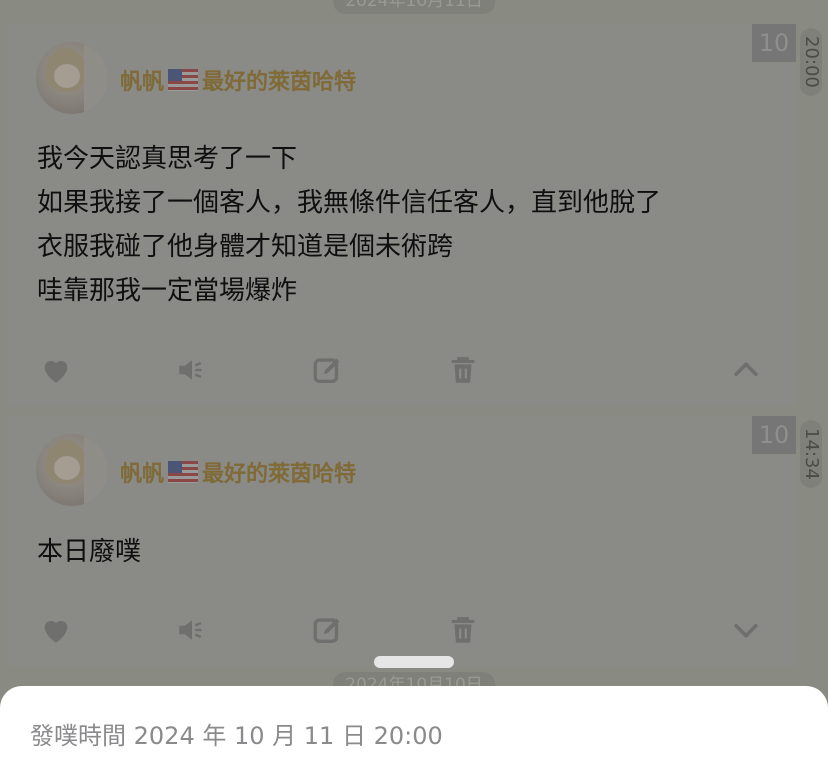 Image resolution: width=828 pixels, height=776 pixels. Describe the element at coordinates (746, 370) in the screenshot. I see `chevron-up-icon` at that location.